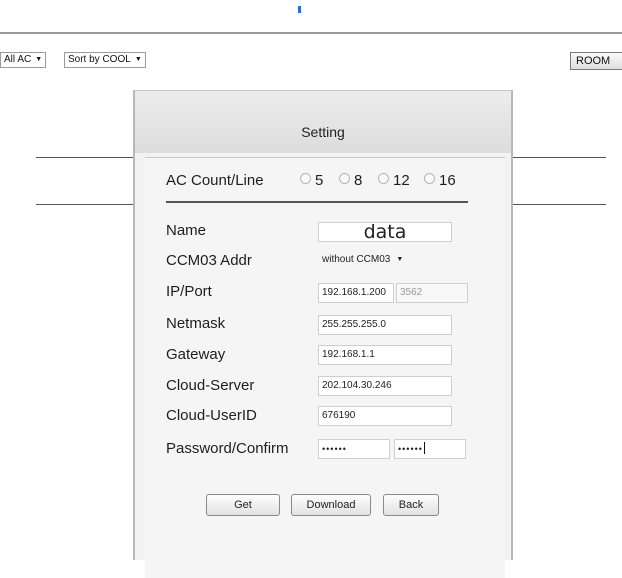 The height and width of the screenshot is (578, 622). What do you see at coordinates (299, 9) in the screenshot?
I see `top-indicator` at bounding box center [299, 9].